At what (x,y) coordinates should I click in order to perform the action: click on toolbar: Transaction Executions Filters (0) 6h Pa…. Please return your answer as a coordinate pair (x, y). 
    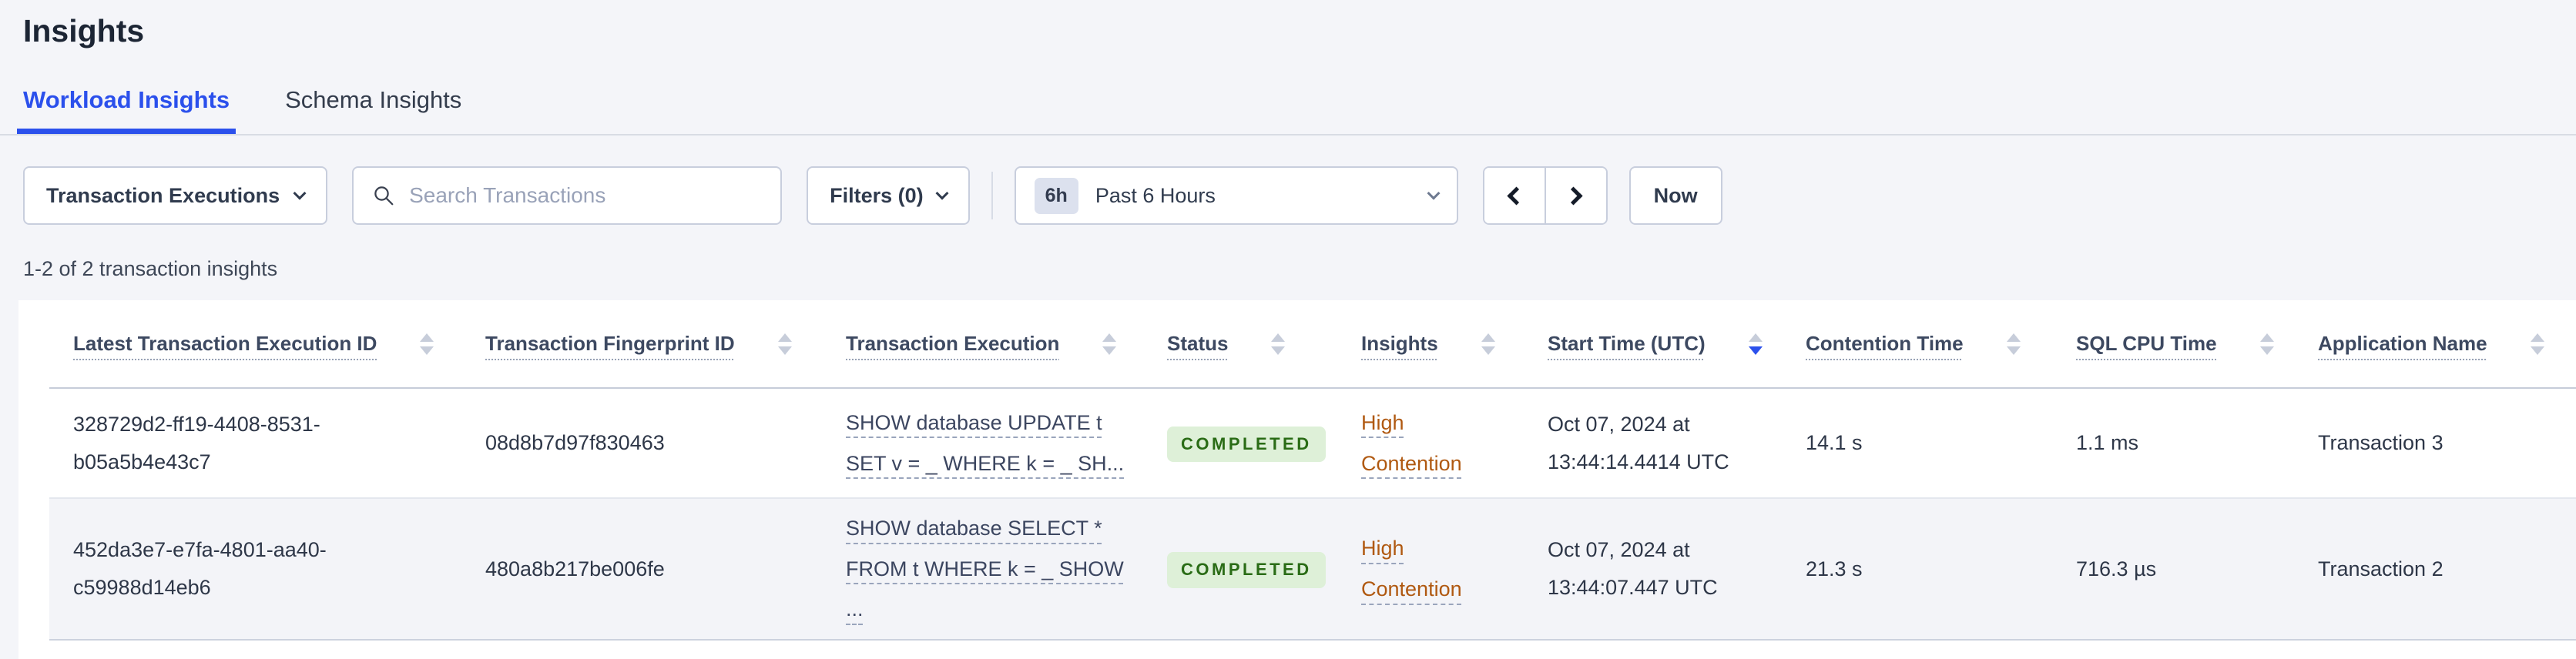
    Looking at the image, I should click on (1299, 195).